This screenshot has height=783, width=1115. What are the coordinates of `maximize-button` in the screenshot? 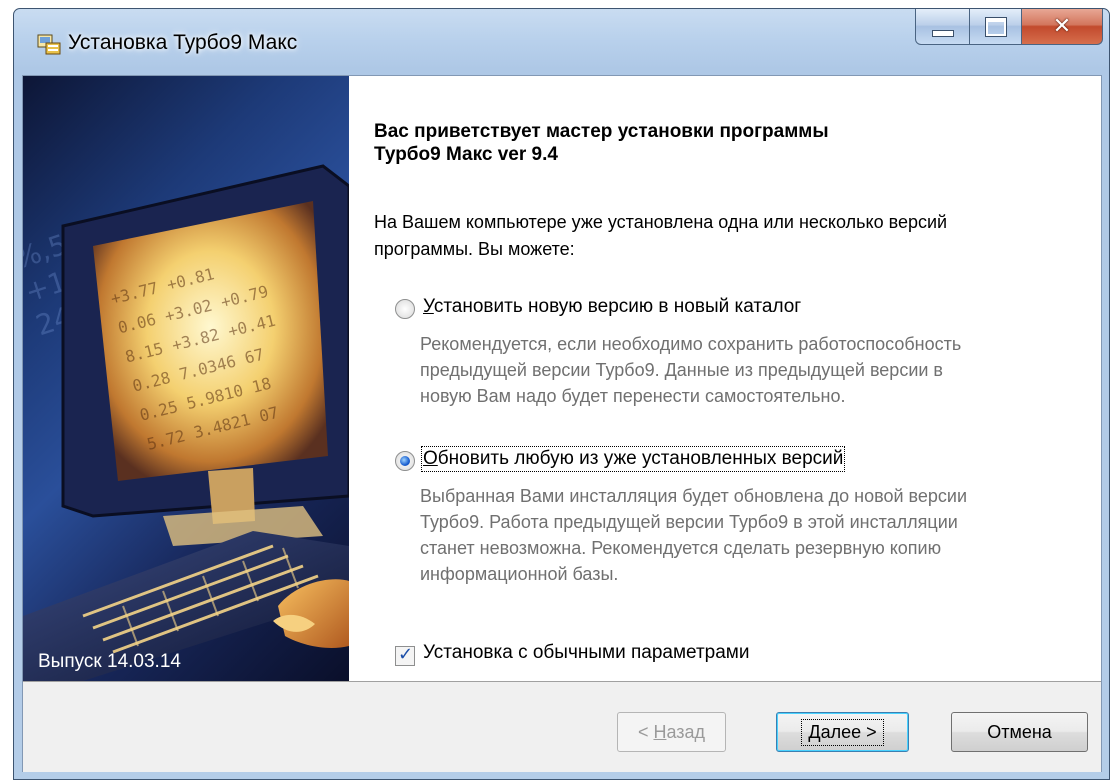 It's located at (996, 27).